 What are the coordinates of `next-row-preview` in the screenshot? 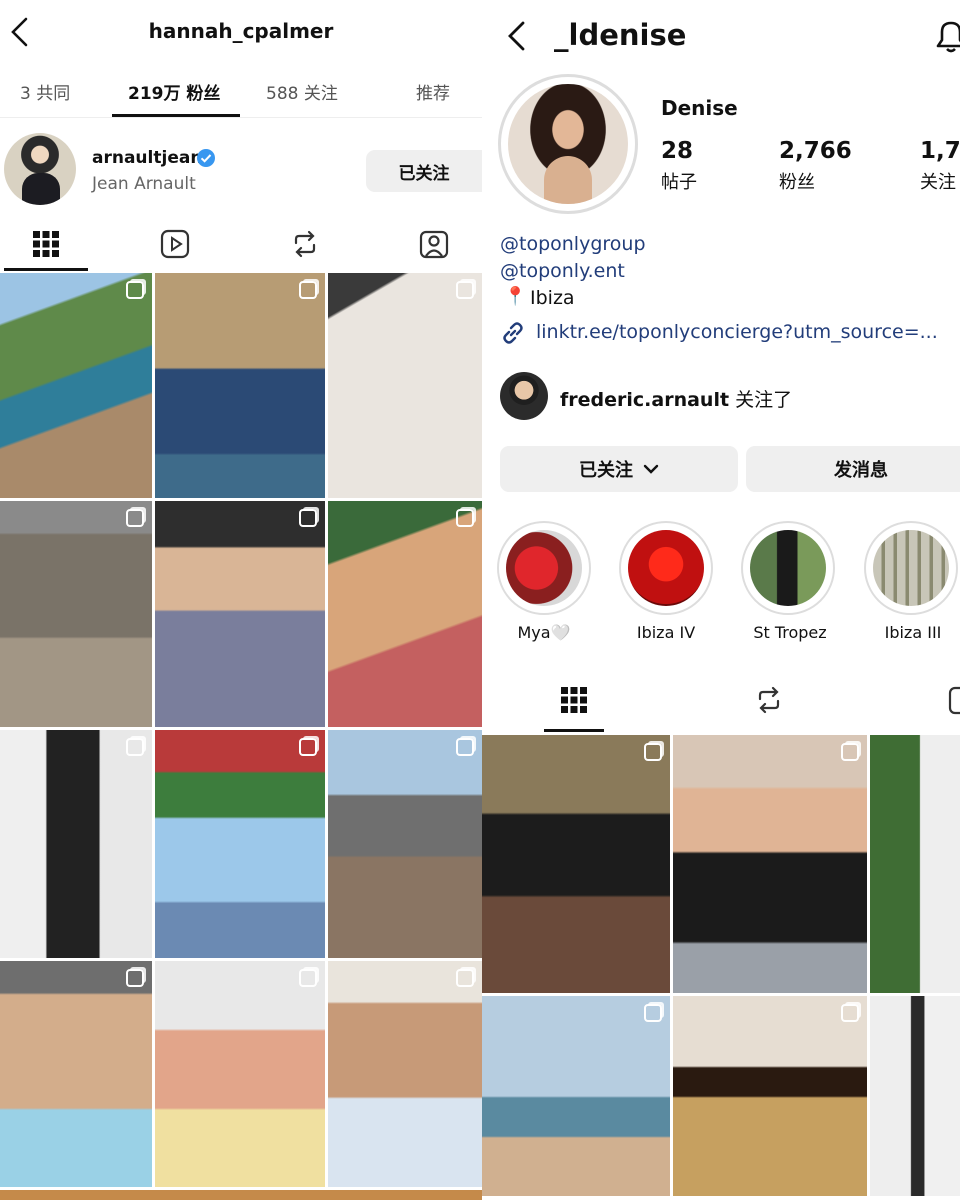 It's located at (241, 1195).